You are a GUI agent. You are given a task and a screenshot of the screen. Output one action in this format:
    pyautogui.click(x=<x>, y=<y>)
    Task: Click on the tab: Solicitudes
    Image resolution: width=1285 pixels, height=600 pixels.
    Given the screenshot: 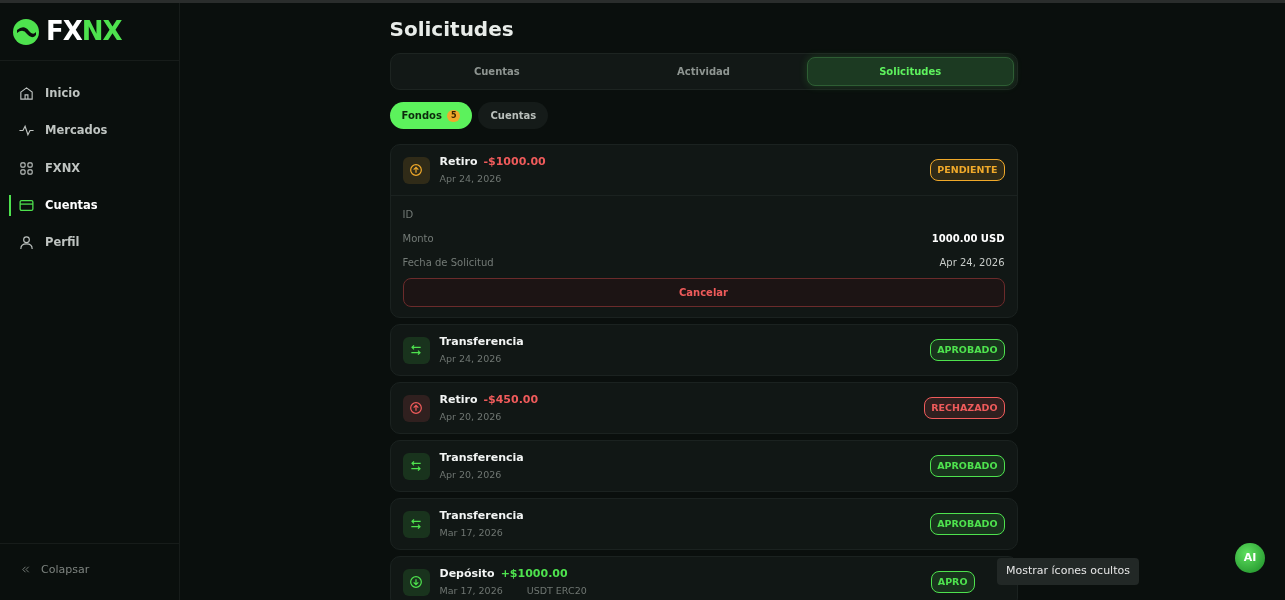 What is the action you would take?
    pyautogui.click(x=910, y=71)
    